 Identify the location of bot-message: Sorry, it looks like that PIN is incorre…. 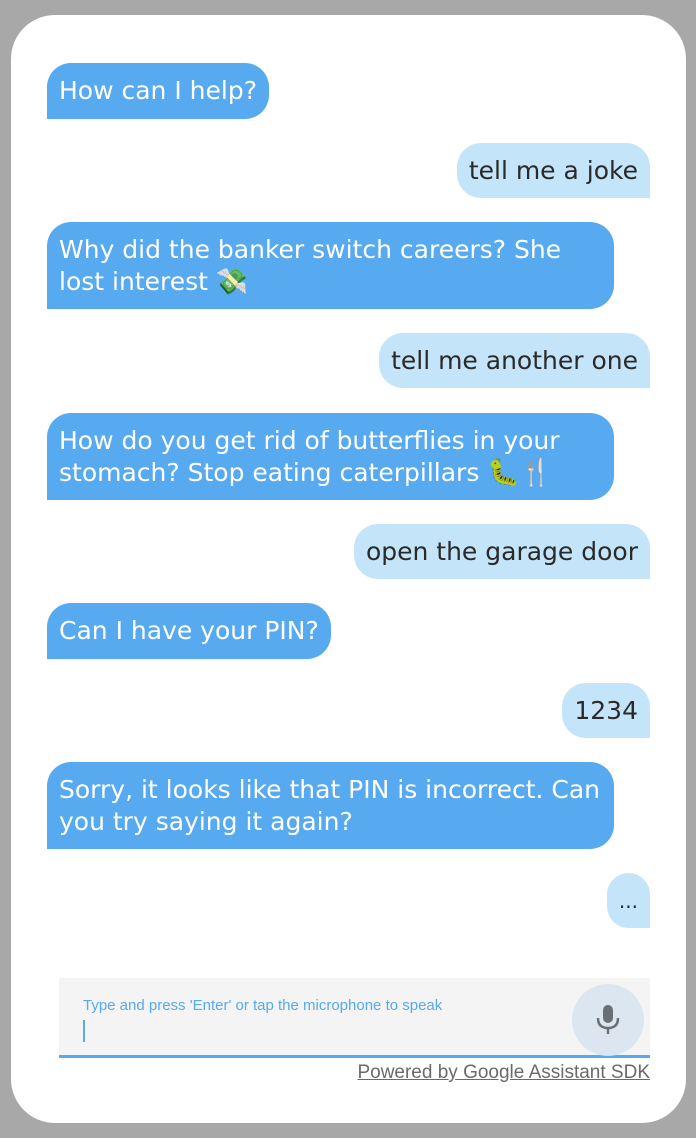
(330, 805).